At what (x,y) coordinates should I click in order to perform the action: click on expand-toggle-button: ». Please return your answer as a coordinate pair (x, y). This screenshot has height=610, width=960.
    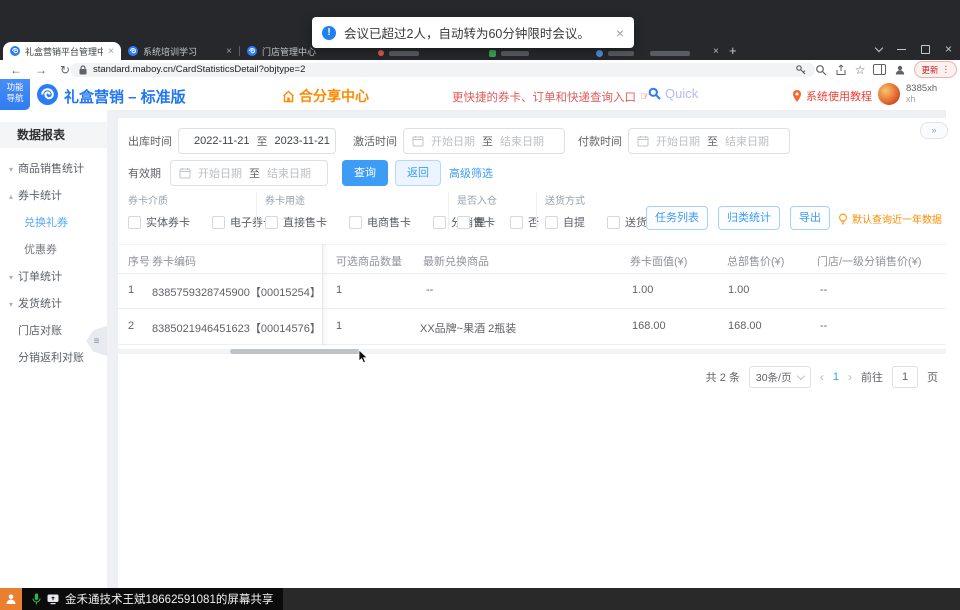
    Looking at the image, I should click on (934, 130).